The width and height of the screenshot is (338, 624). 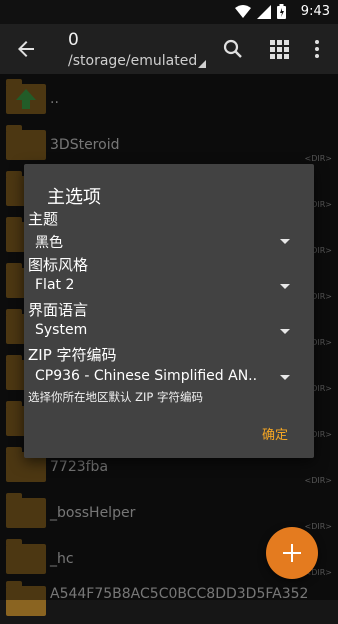 I want to click on dialog-title: 主选项, so click(x=74, y=197).